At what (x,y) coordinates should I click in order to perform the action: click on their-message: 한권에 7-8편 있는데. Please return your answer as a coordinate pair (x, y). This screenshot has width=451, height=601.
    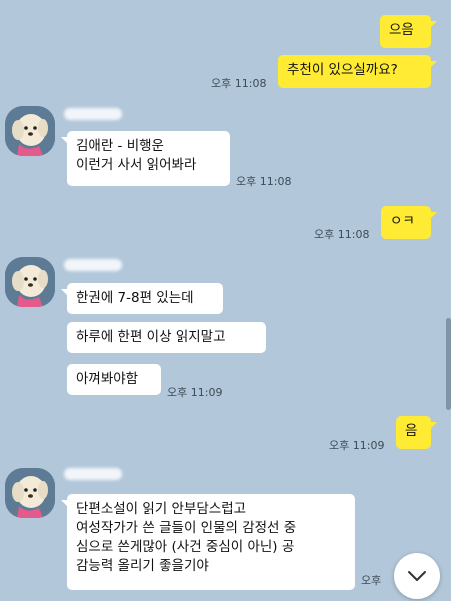
    Looking at the image, I should click on (142, 298).